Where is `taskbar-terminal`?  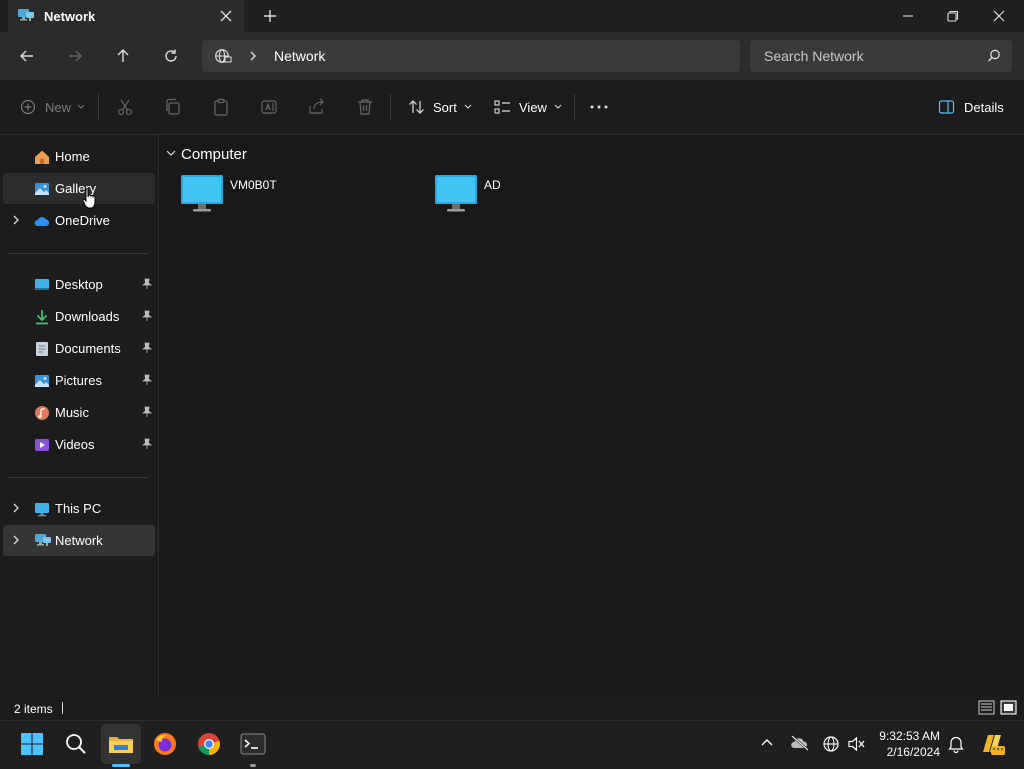 taskbar-terminal is located at coordinates (253, 744).